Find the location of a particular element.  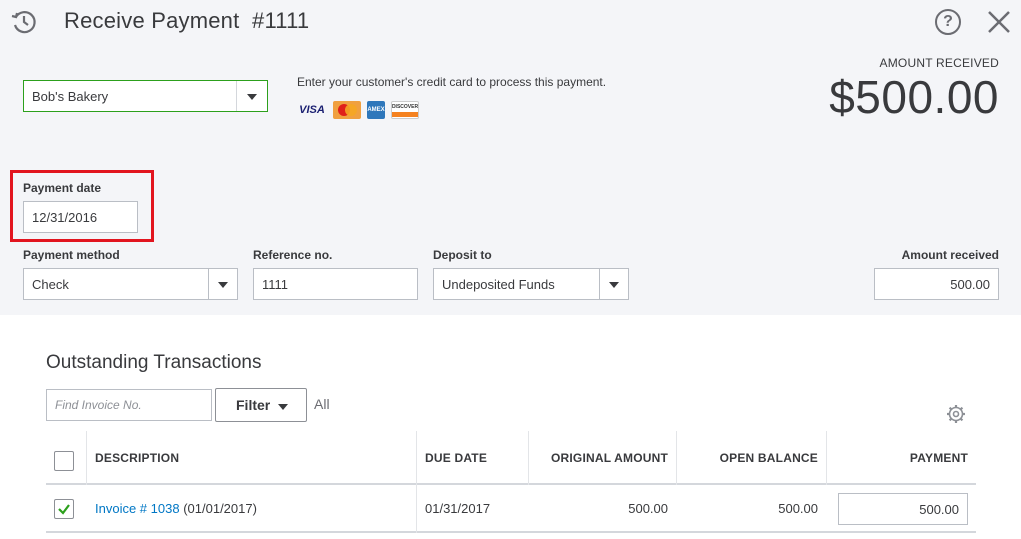

col-payment: PAYMENT is located at coordinates (939, 458).